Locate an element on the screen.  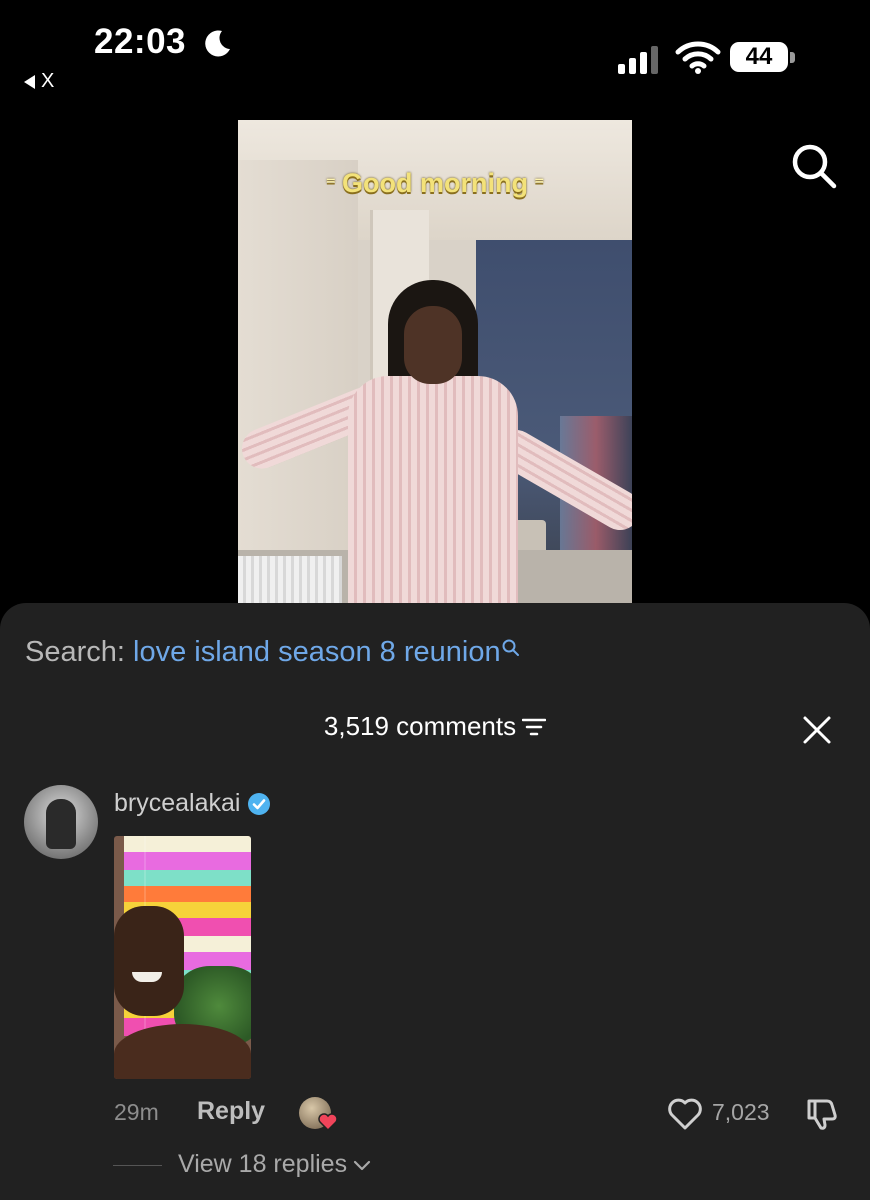
comment-count: 3,519 comments is located at coordinates (420, 726).